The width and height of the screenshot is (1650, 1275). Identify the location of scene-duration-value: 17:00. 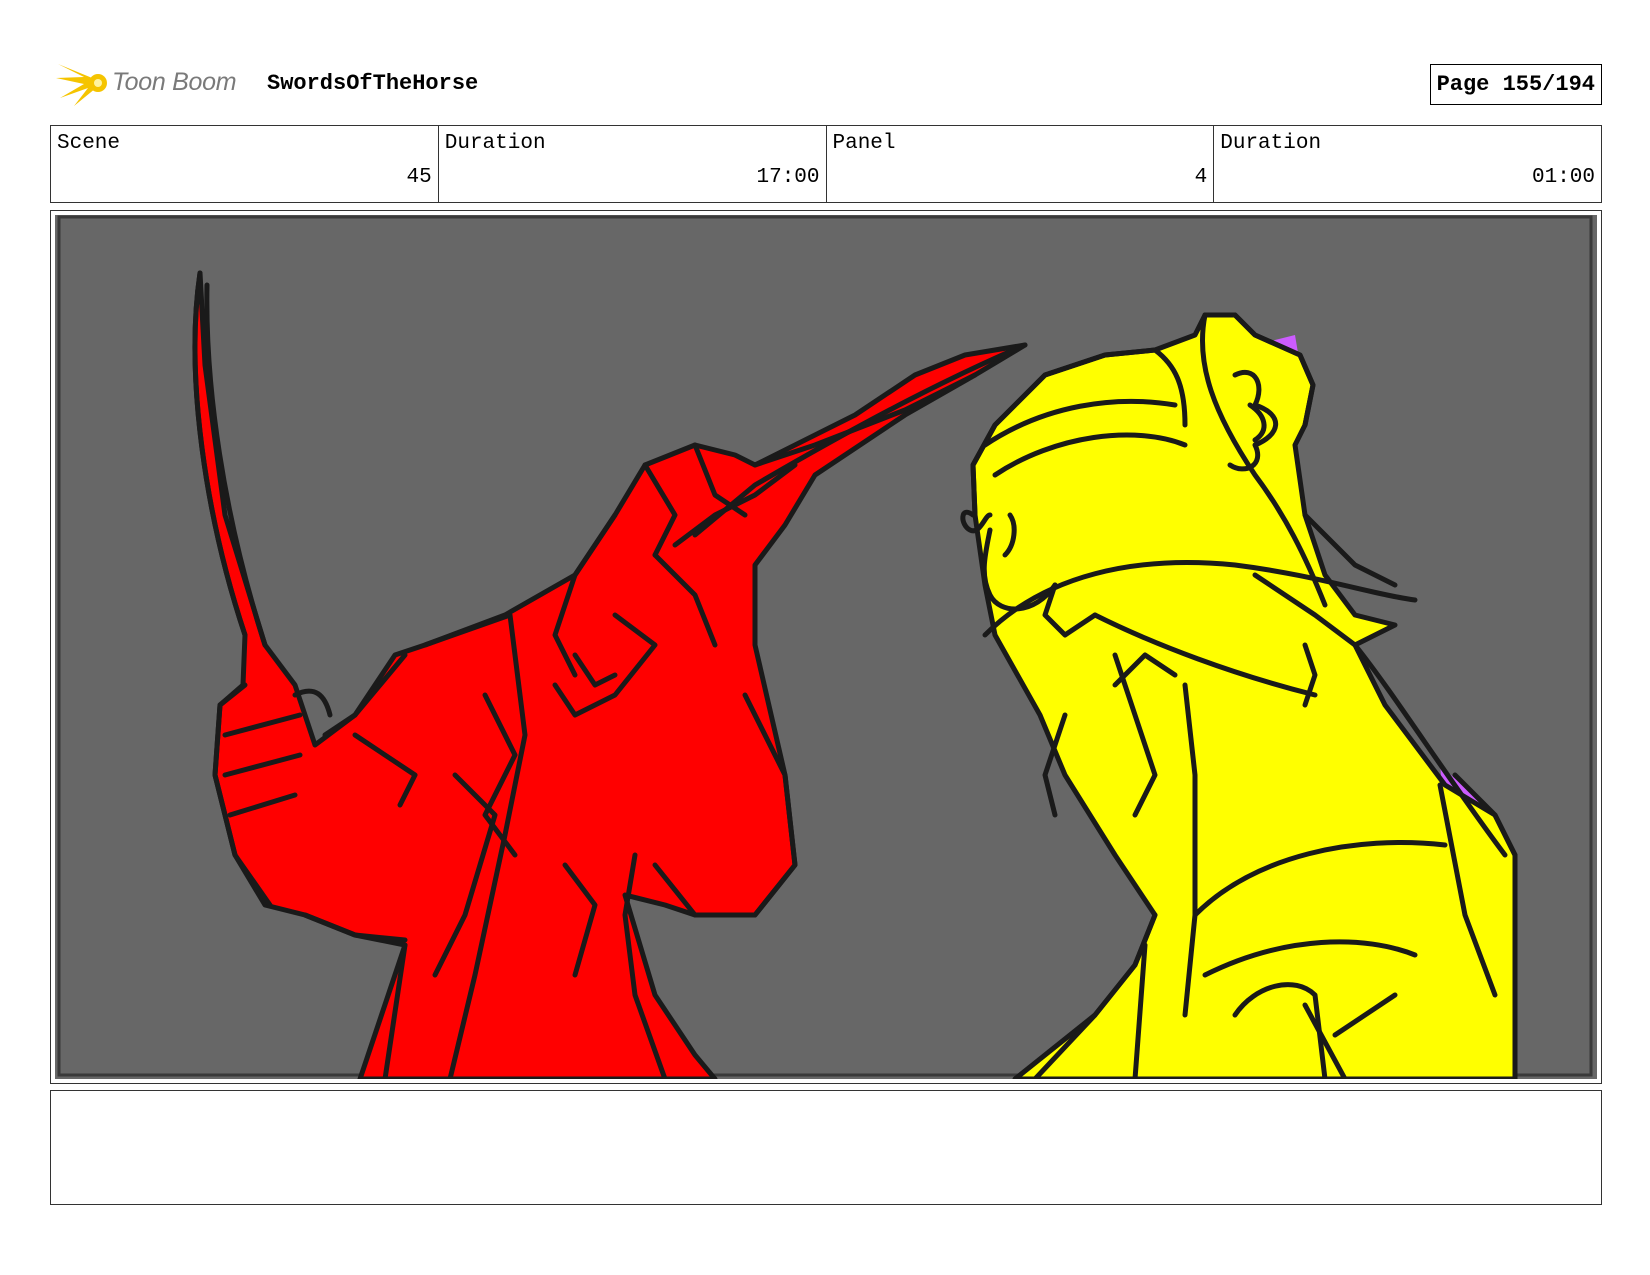
(788, 177).